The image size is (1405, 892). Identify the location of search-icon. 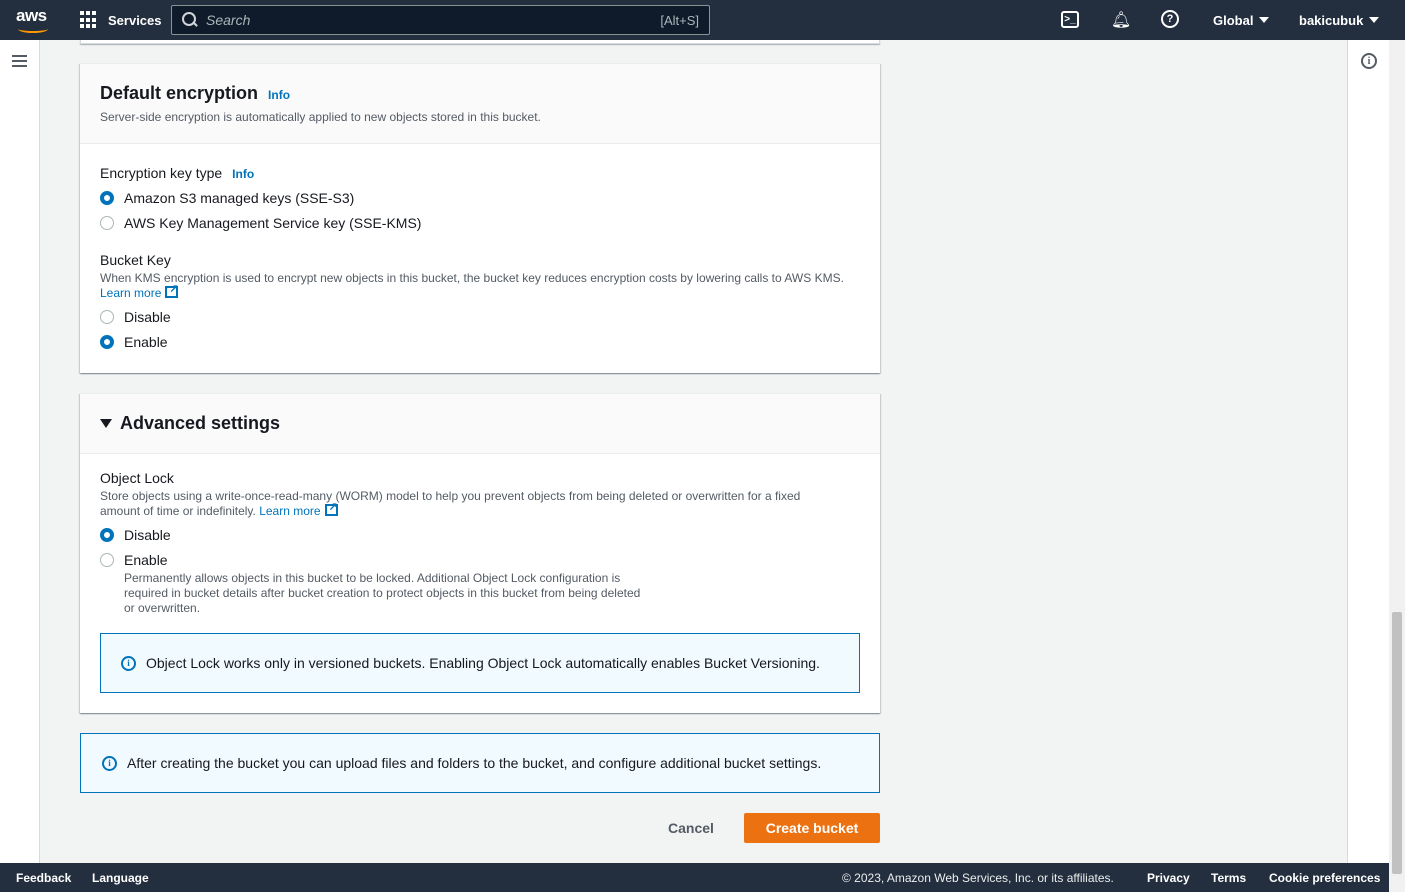
(190, 20).